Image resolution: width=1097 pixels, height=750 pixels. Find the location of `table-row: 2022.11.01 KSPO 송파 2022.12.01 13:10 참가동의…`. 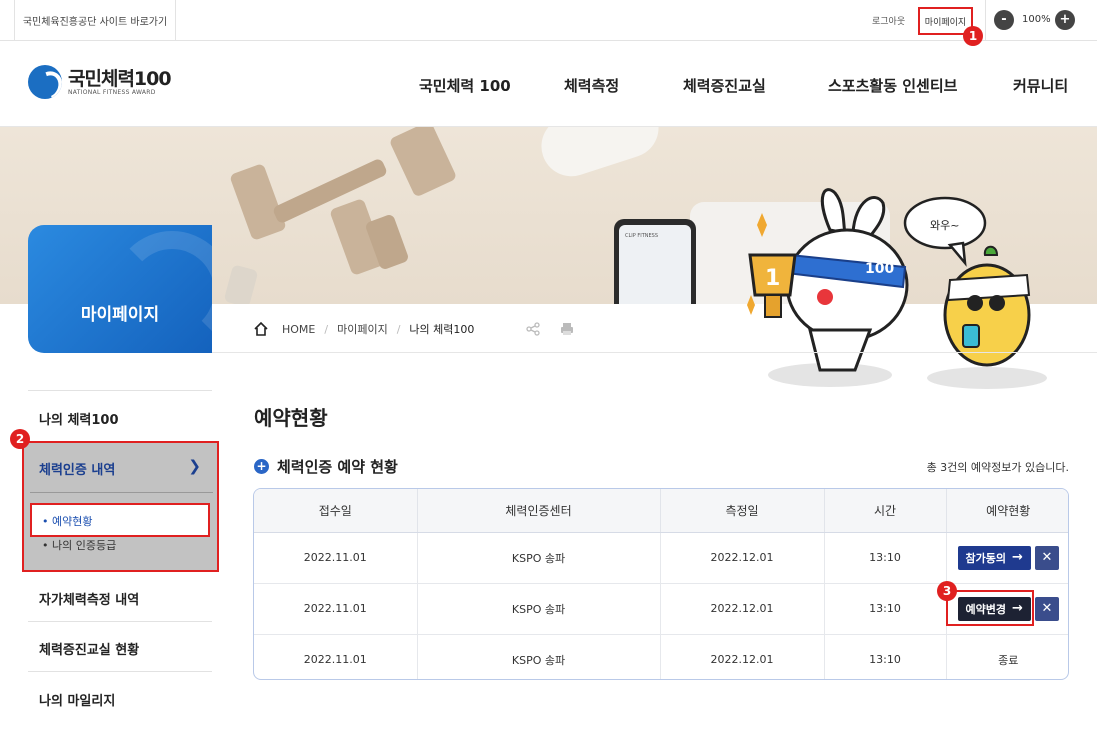

table-row: 2022.11.01 KSPO 송파 2022.12.01 13:10 참가동의… is located at coordinates (661, 558).